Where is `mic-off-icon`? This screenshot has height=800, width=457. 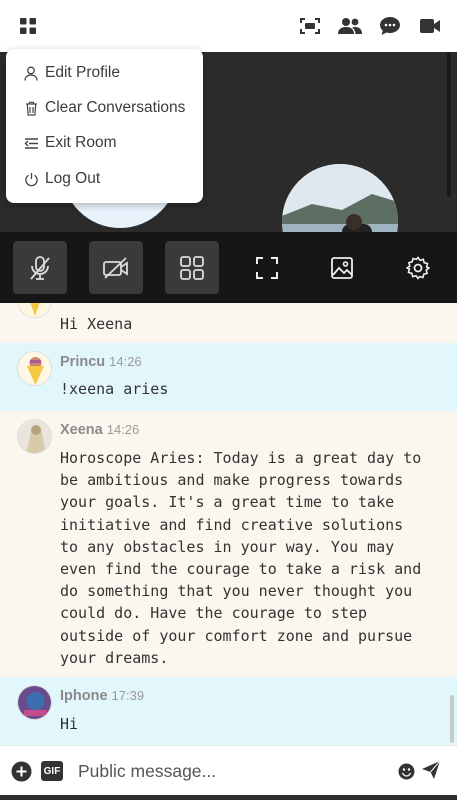 mic-off-icon is located at coordinates (40, 267).